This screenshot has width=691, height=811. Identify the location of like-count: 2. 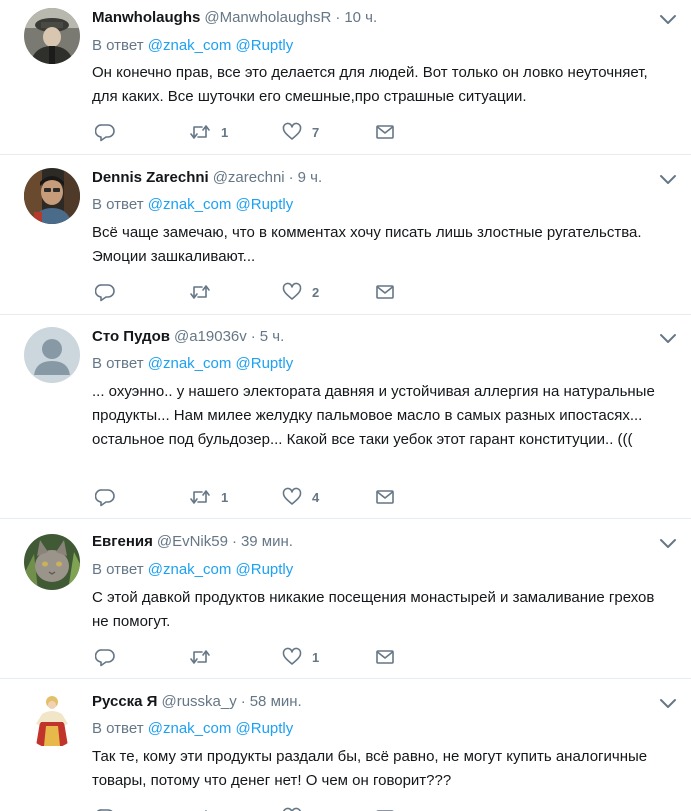
(316, 292).